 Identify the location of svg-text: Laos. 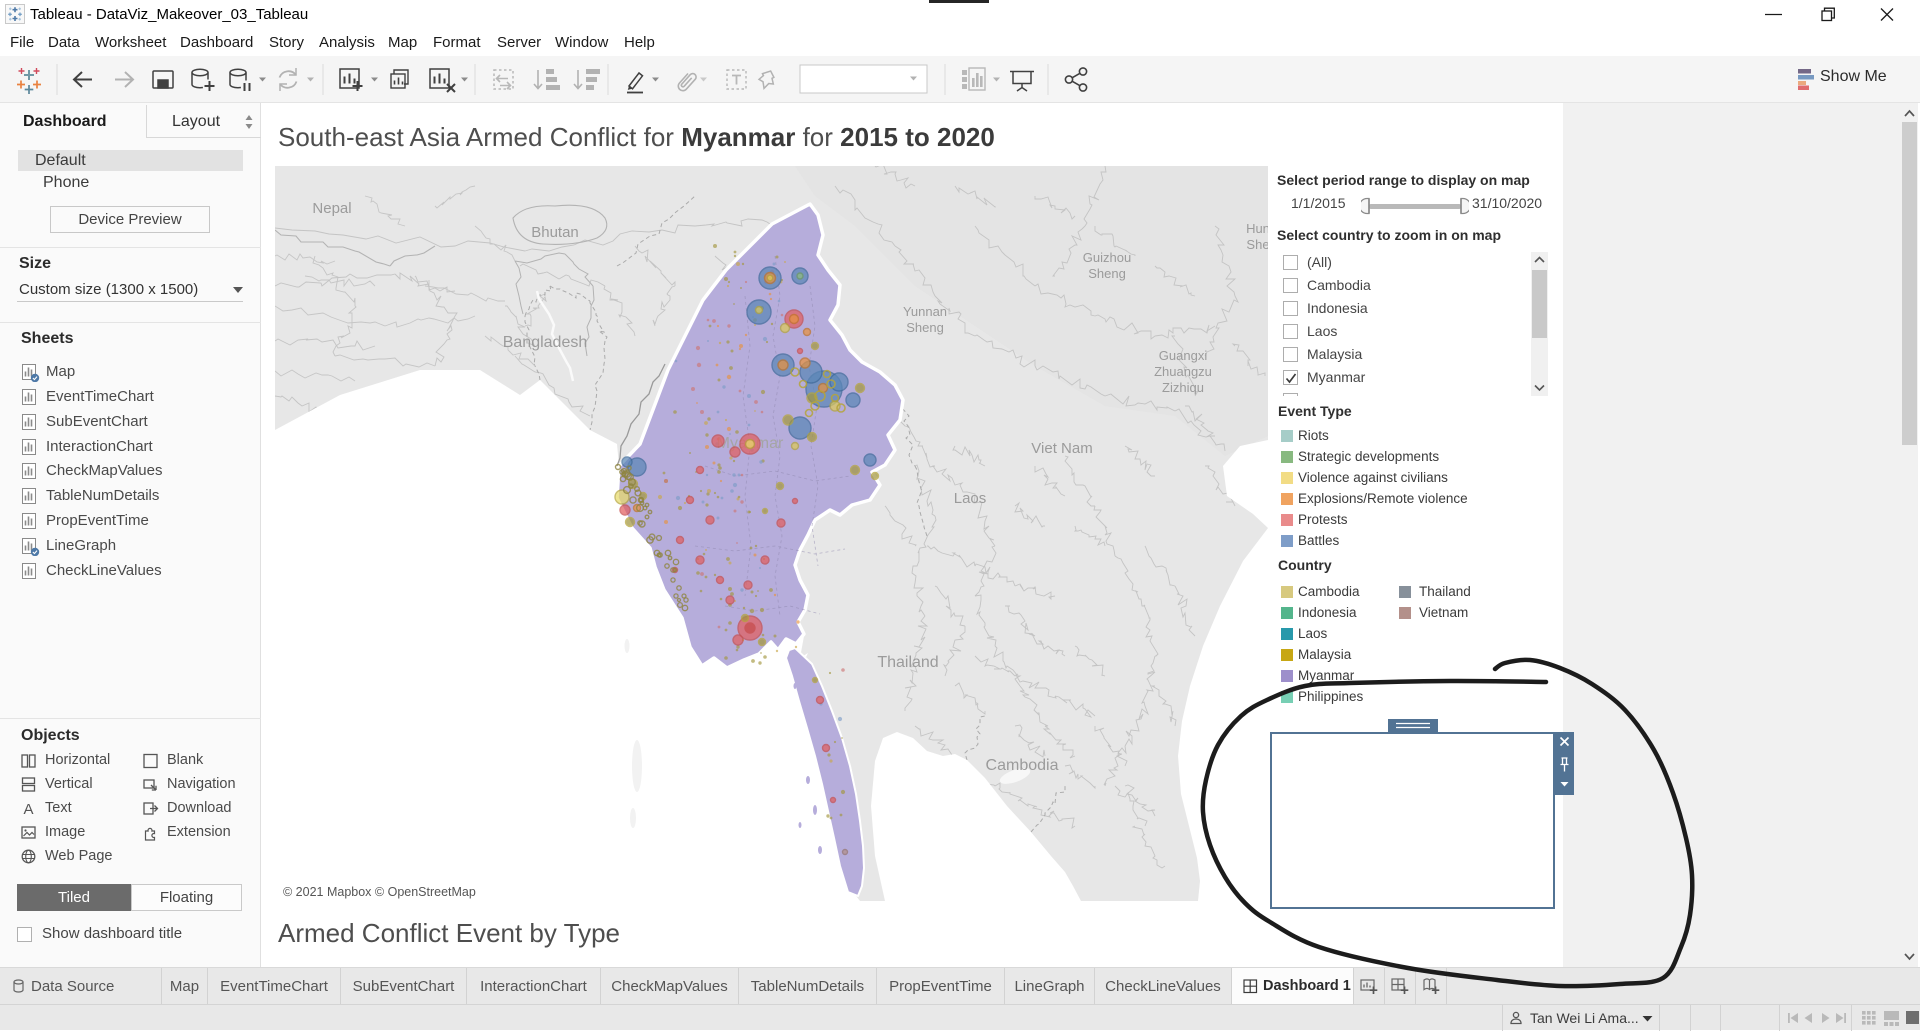
(970, 498).